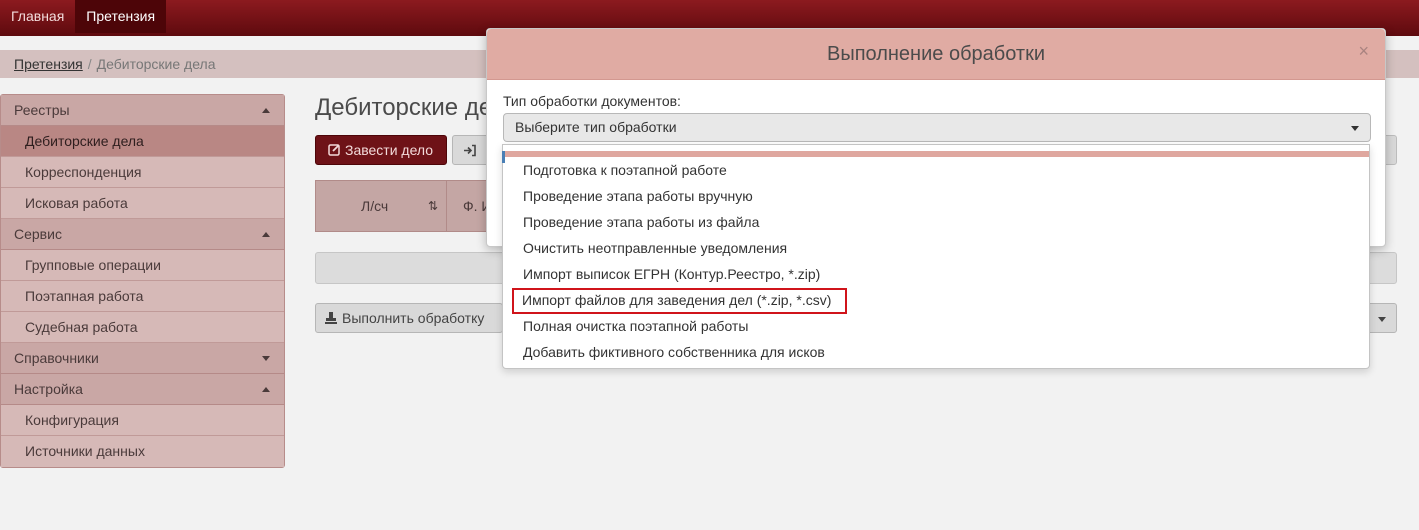 This screenshot has width=1419, height=530. I want to click on select-value: Выберите тип обработки, so click(596, 127).